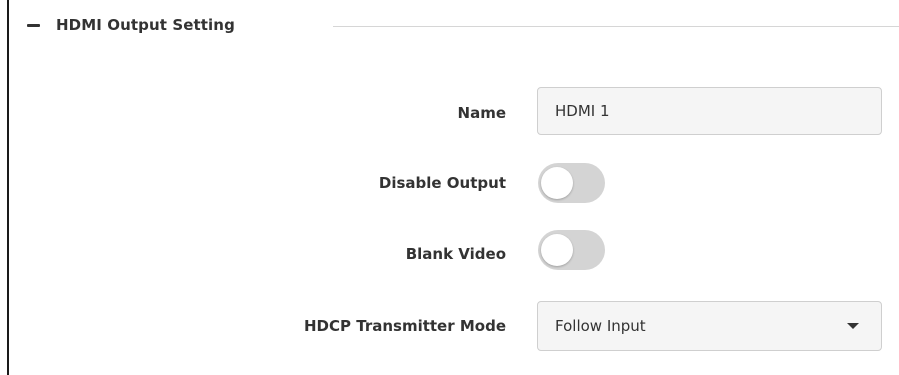 The image size is (899, 375). I want to click on minus-icon, so click(33, 25).